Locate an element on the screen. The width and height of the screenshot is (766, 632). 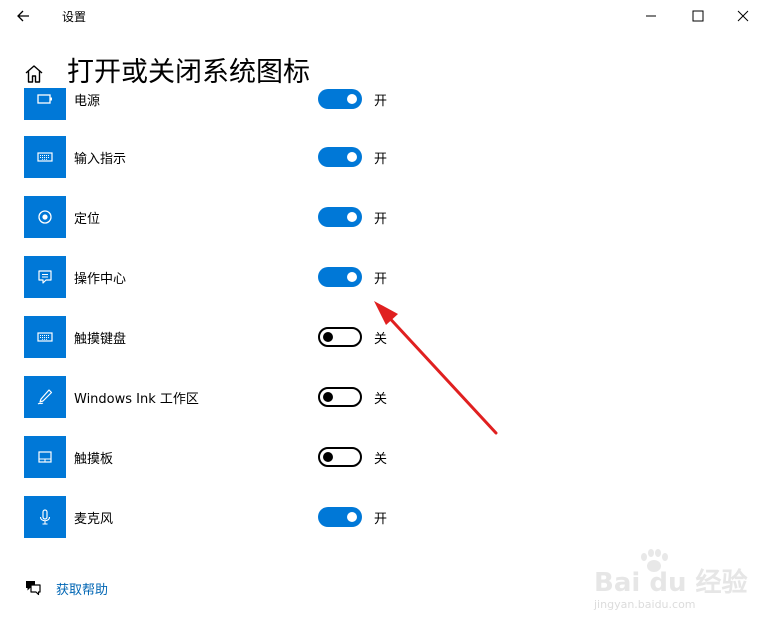
toggle-touchpad is located at coordinates (340, 457).